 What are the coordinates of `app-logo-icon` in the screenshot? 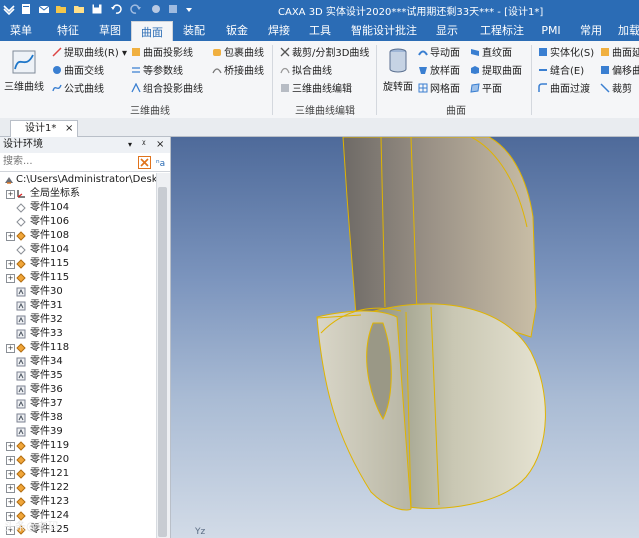 It's located at (9, 9).